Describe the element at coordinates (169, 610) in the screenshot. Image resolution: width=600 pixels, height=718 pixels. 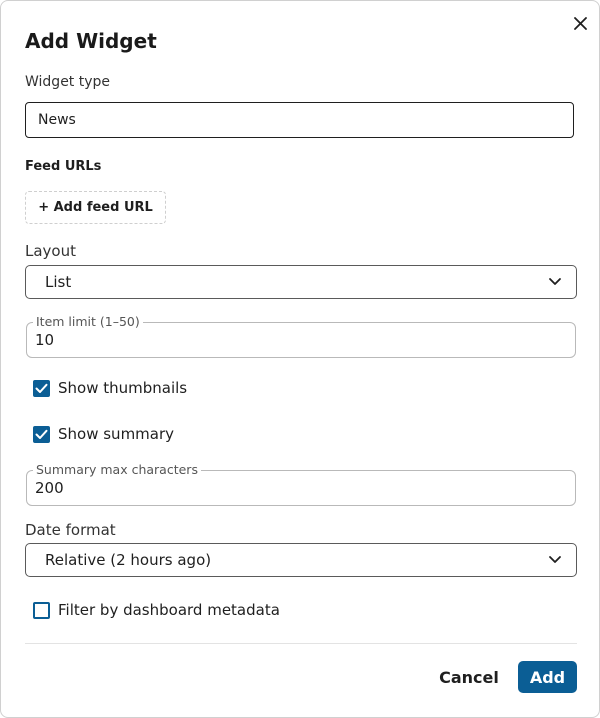
I see `filter-metadata-label: Filter by dashboard metadata` at that location.